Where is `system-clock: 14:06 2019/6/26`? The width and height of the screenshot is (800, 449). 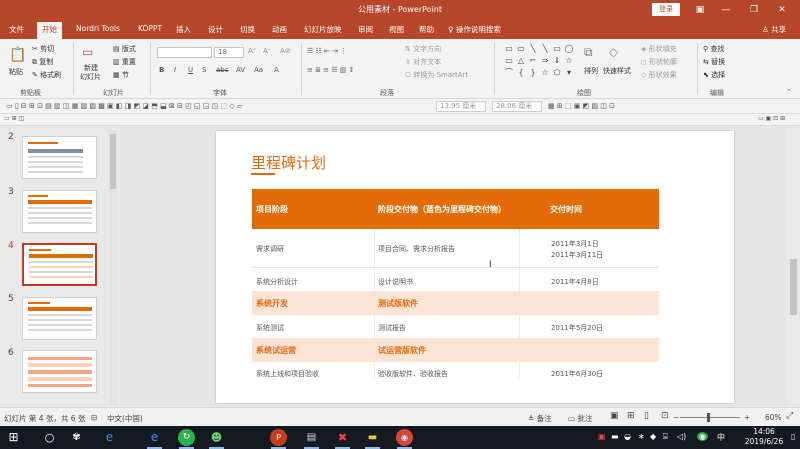 system-clock: 14:06 2019/6/26 is located at coordinates (764, 437).